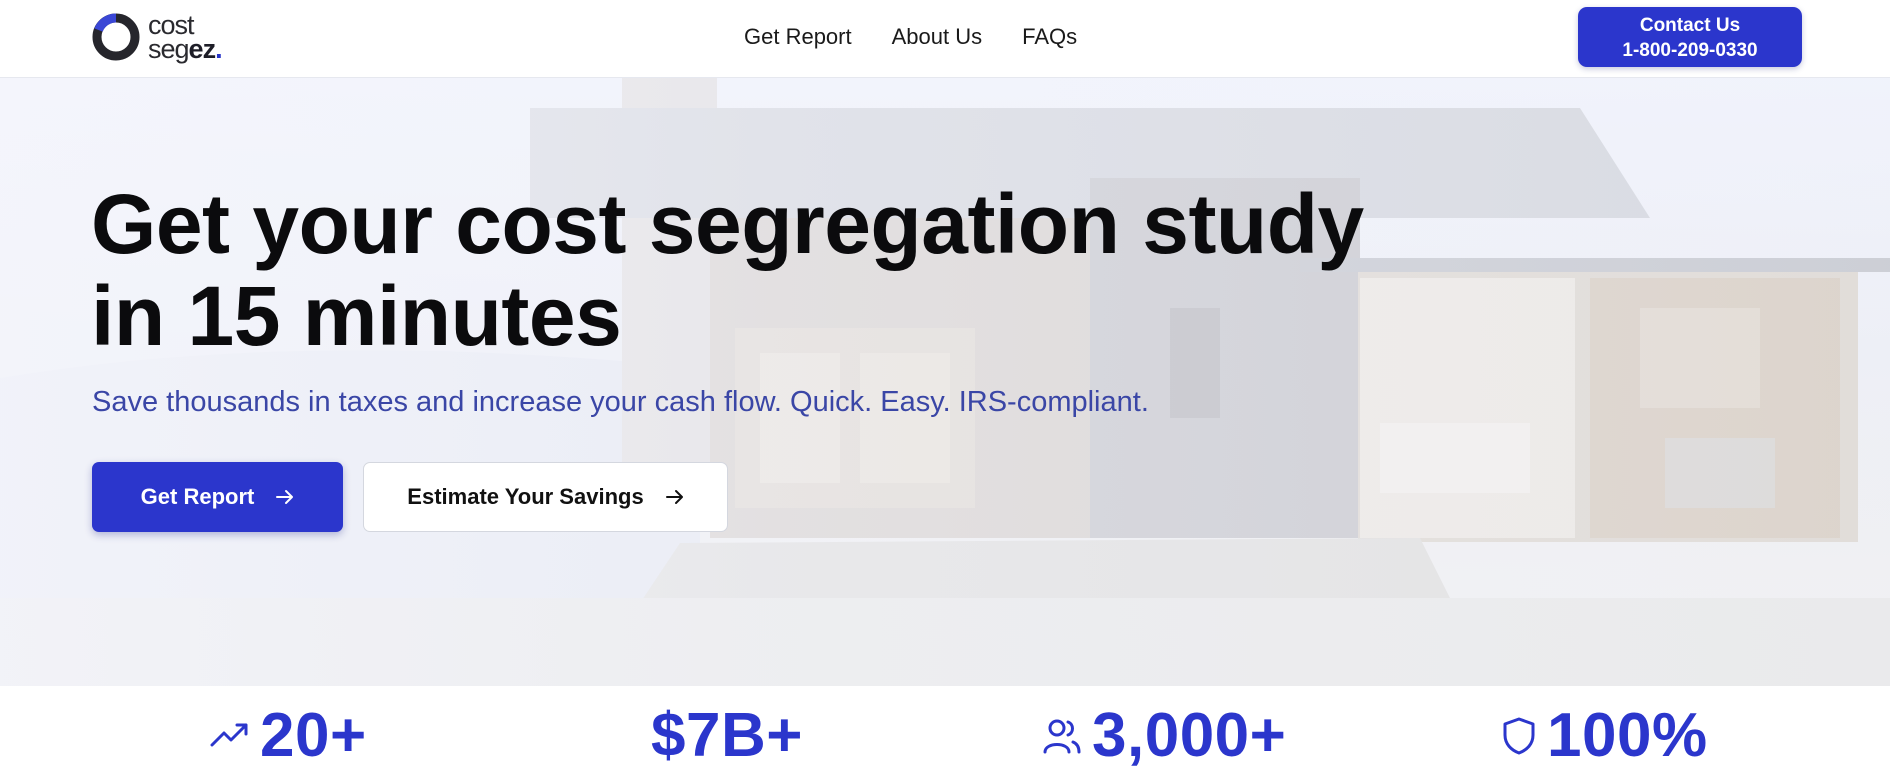 This screenshot has width=1890, height=777. I want to click on stat-compliance: 100%, so click(1604, 735).